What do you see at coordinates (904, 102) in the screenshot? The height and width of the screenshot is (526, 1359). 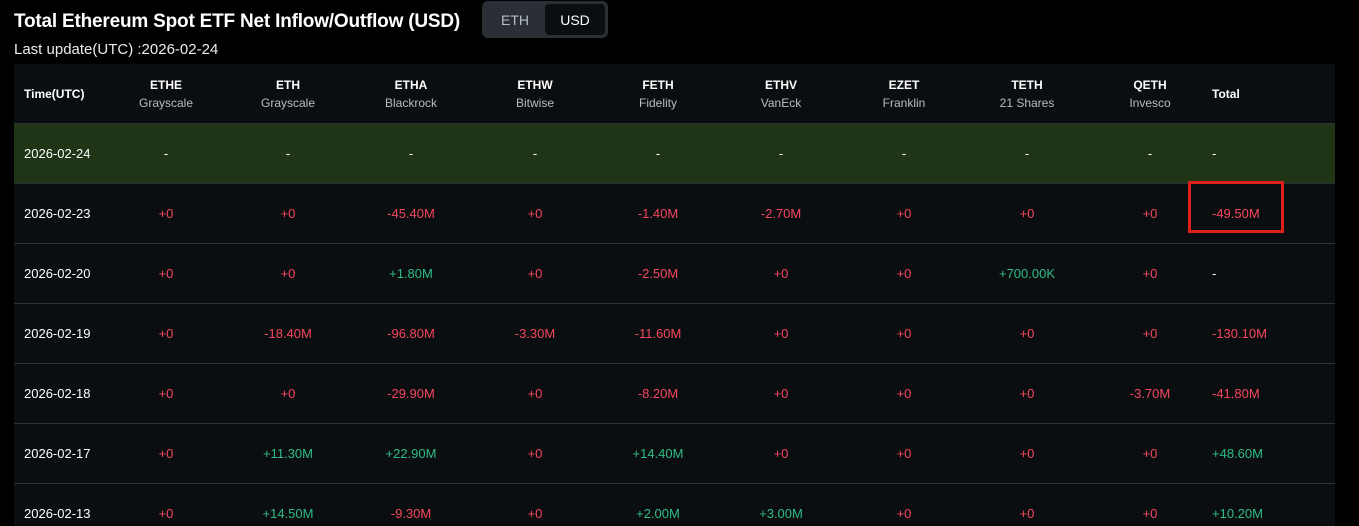 I see `header-issuer: Franklin` at bounding box center [904, 102].